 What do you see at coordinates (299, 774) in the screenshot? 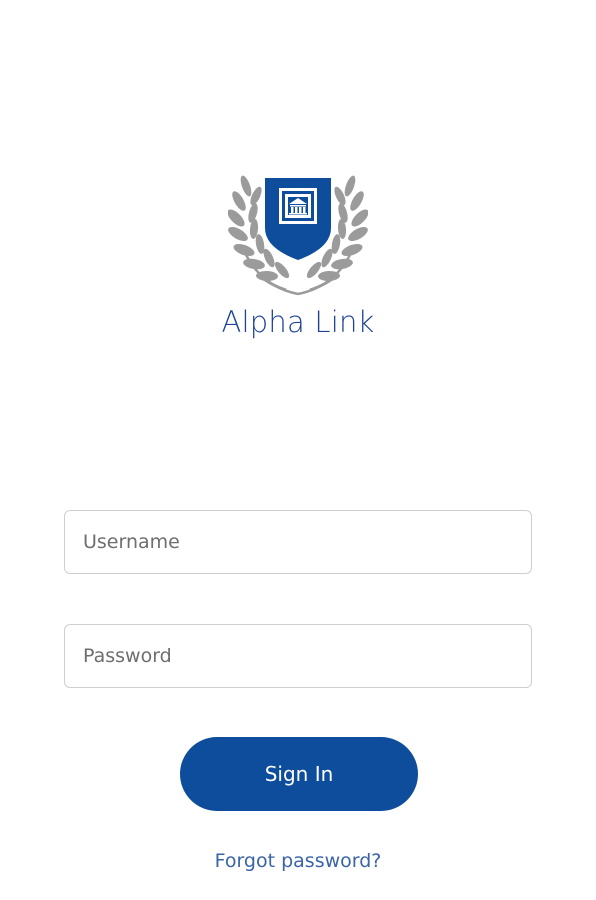
I see `sign-in-button: Sign In` at bounding box center [299, 774].